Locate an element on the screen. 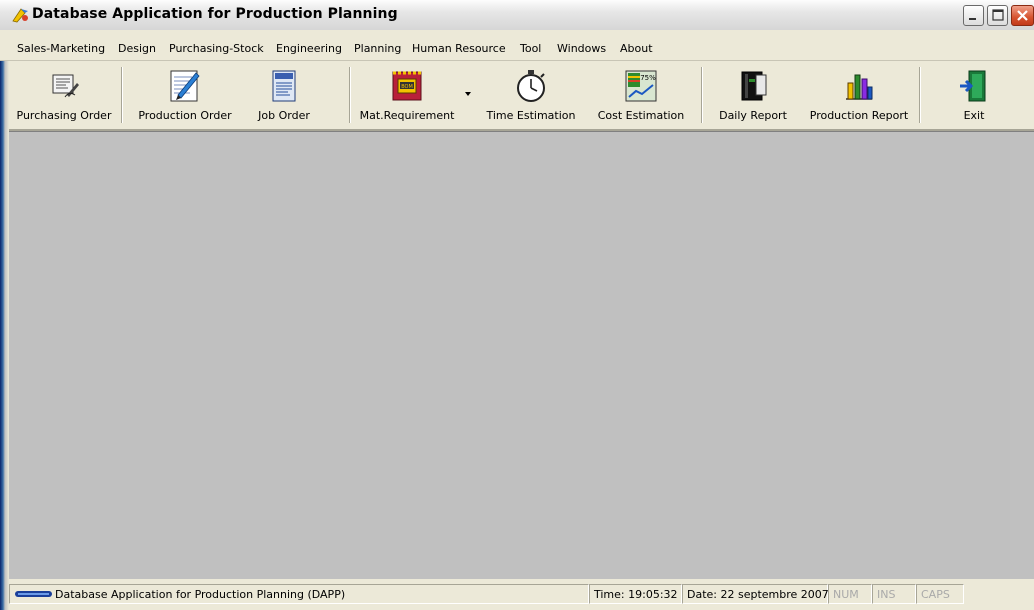  production-order-button: Production Order is located at coordinates (185, 94).